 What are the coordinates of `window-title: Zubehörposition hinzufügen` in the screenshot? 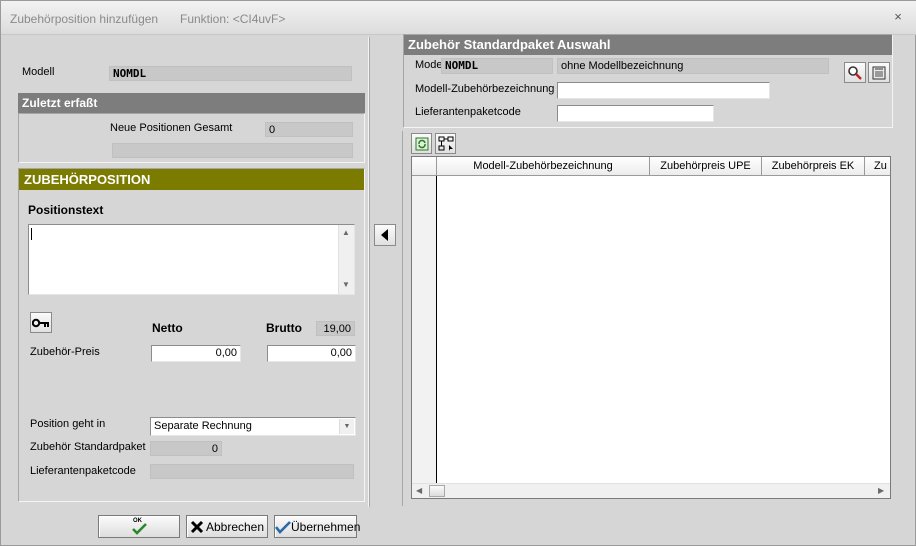 It's located at (84, 19).